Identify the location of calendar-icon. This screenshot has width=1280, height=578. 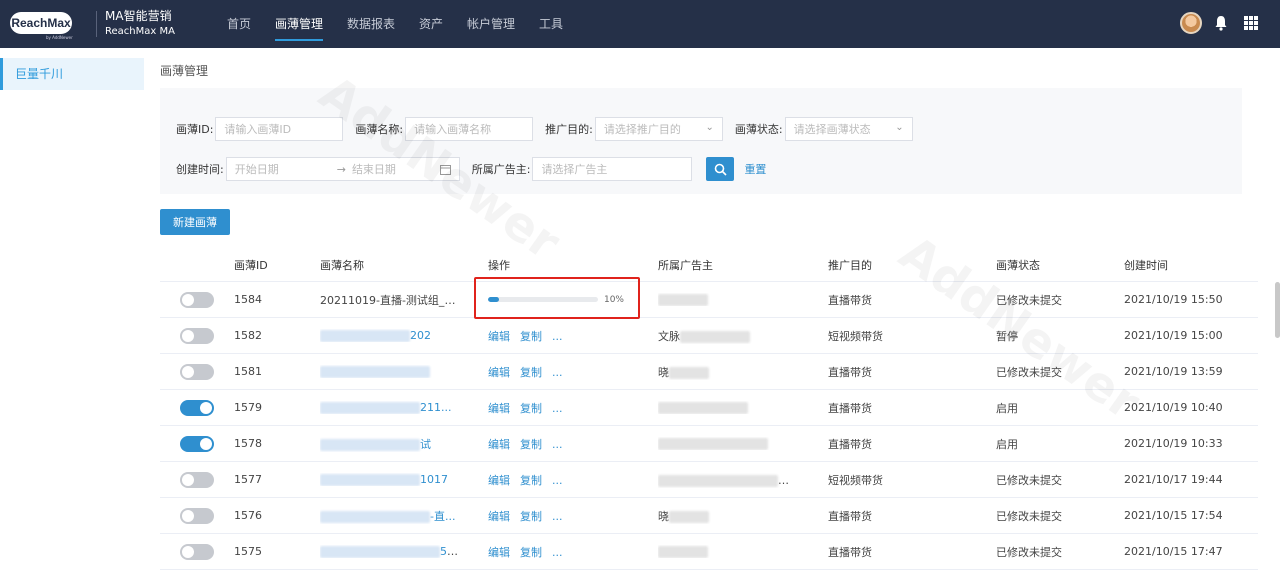
(445, 170).